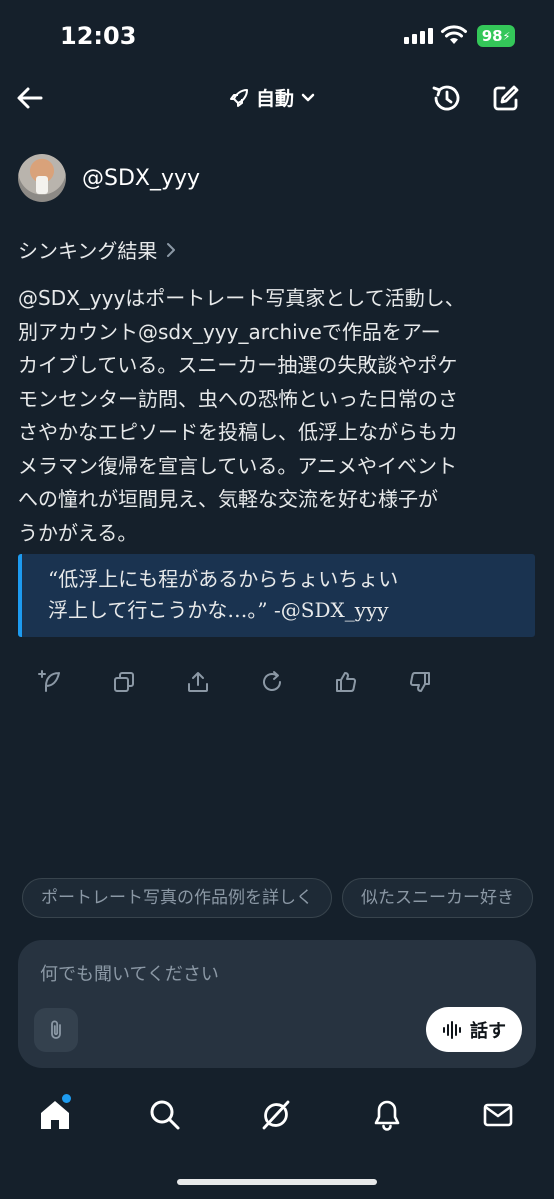 This screenshot has height=1199, width=554. Describe the element at coordinates (437, 898) in the screenshot. I see `suggestion-chip: 似たスニーカー好き` at that location.